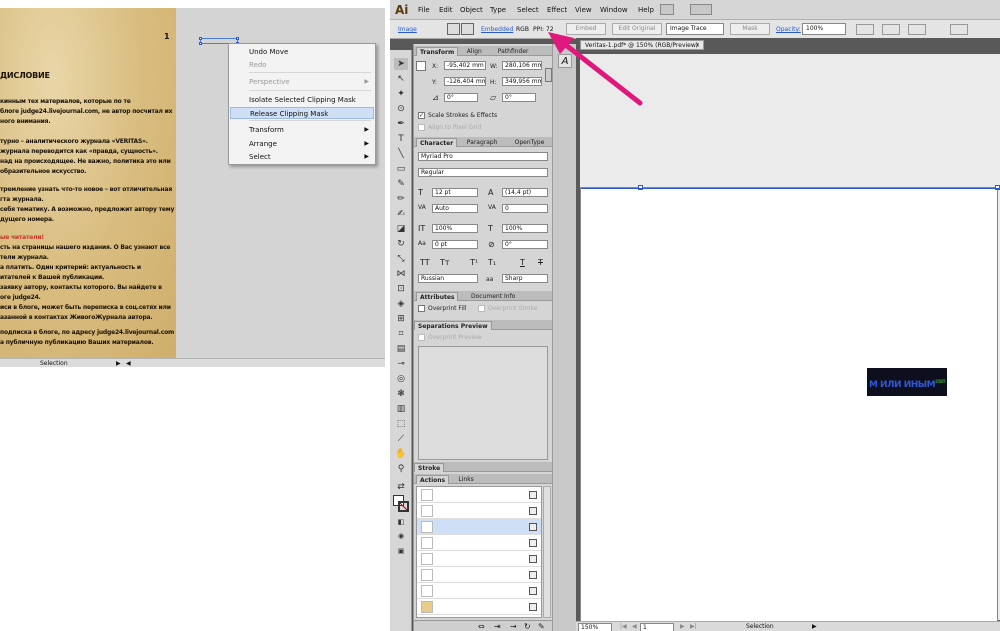 Image resolution: width=1000 pixels, height=631 pixels. What do you see at coordinates (595, 69) in the screenshot?
I see `annotation-arrow-icon` at bounding box center [595, 69].